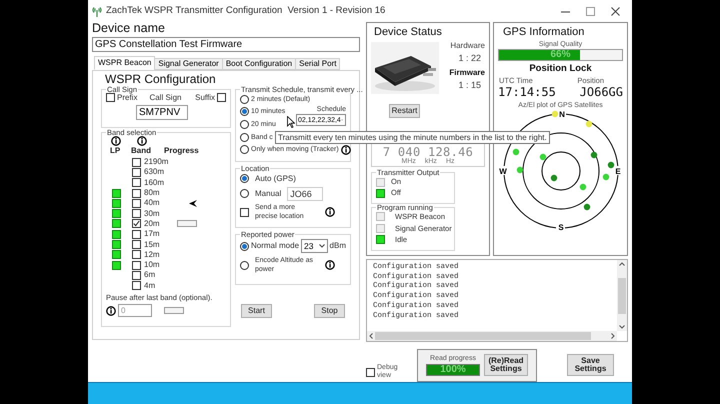 The width and height of the screenshot is (720, 404). Describe the element at coordinates (275, 246) in the screenshot. I see `option-label: Normal mode` at that location.